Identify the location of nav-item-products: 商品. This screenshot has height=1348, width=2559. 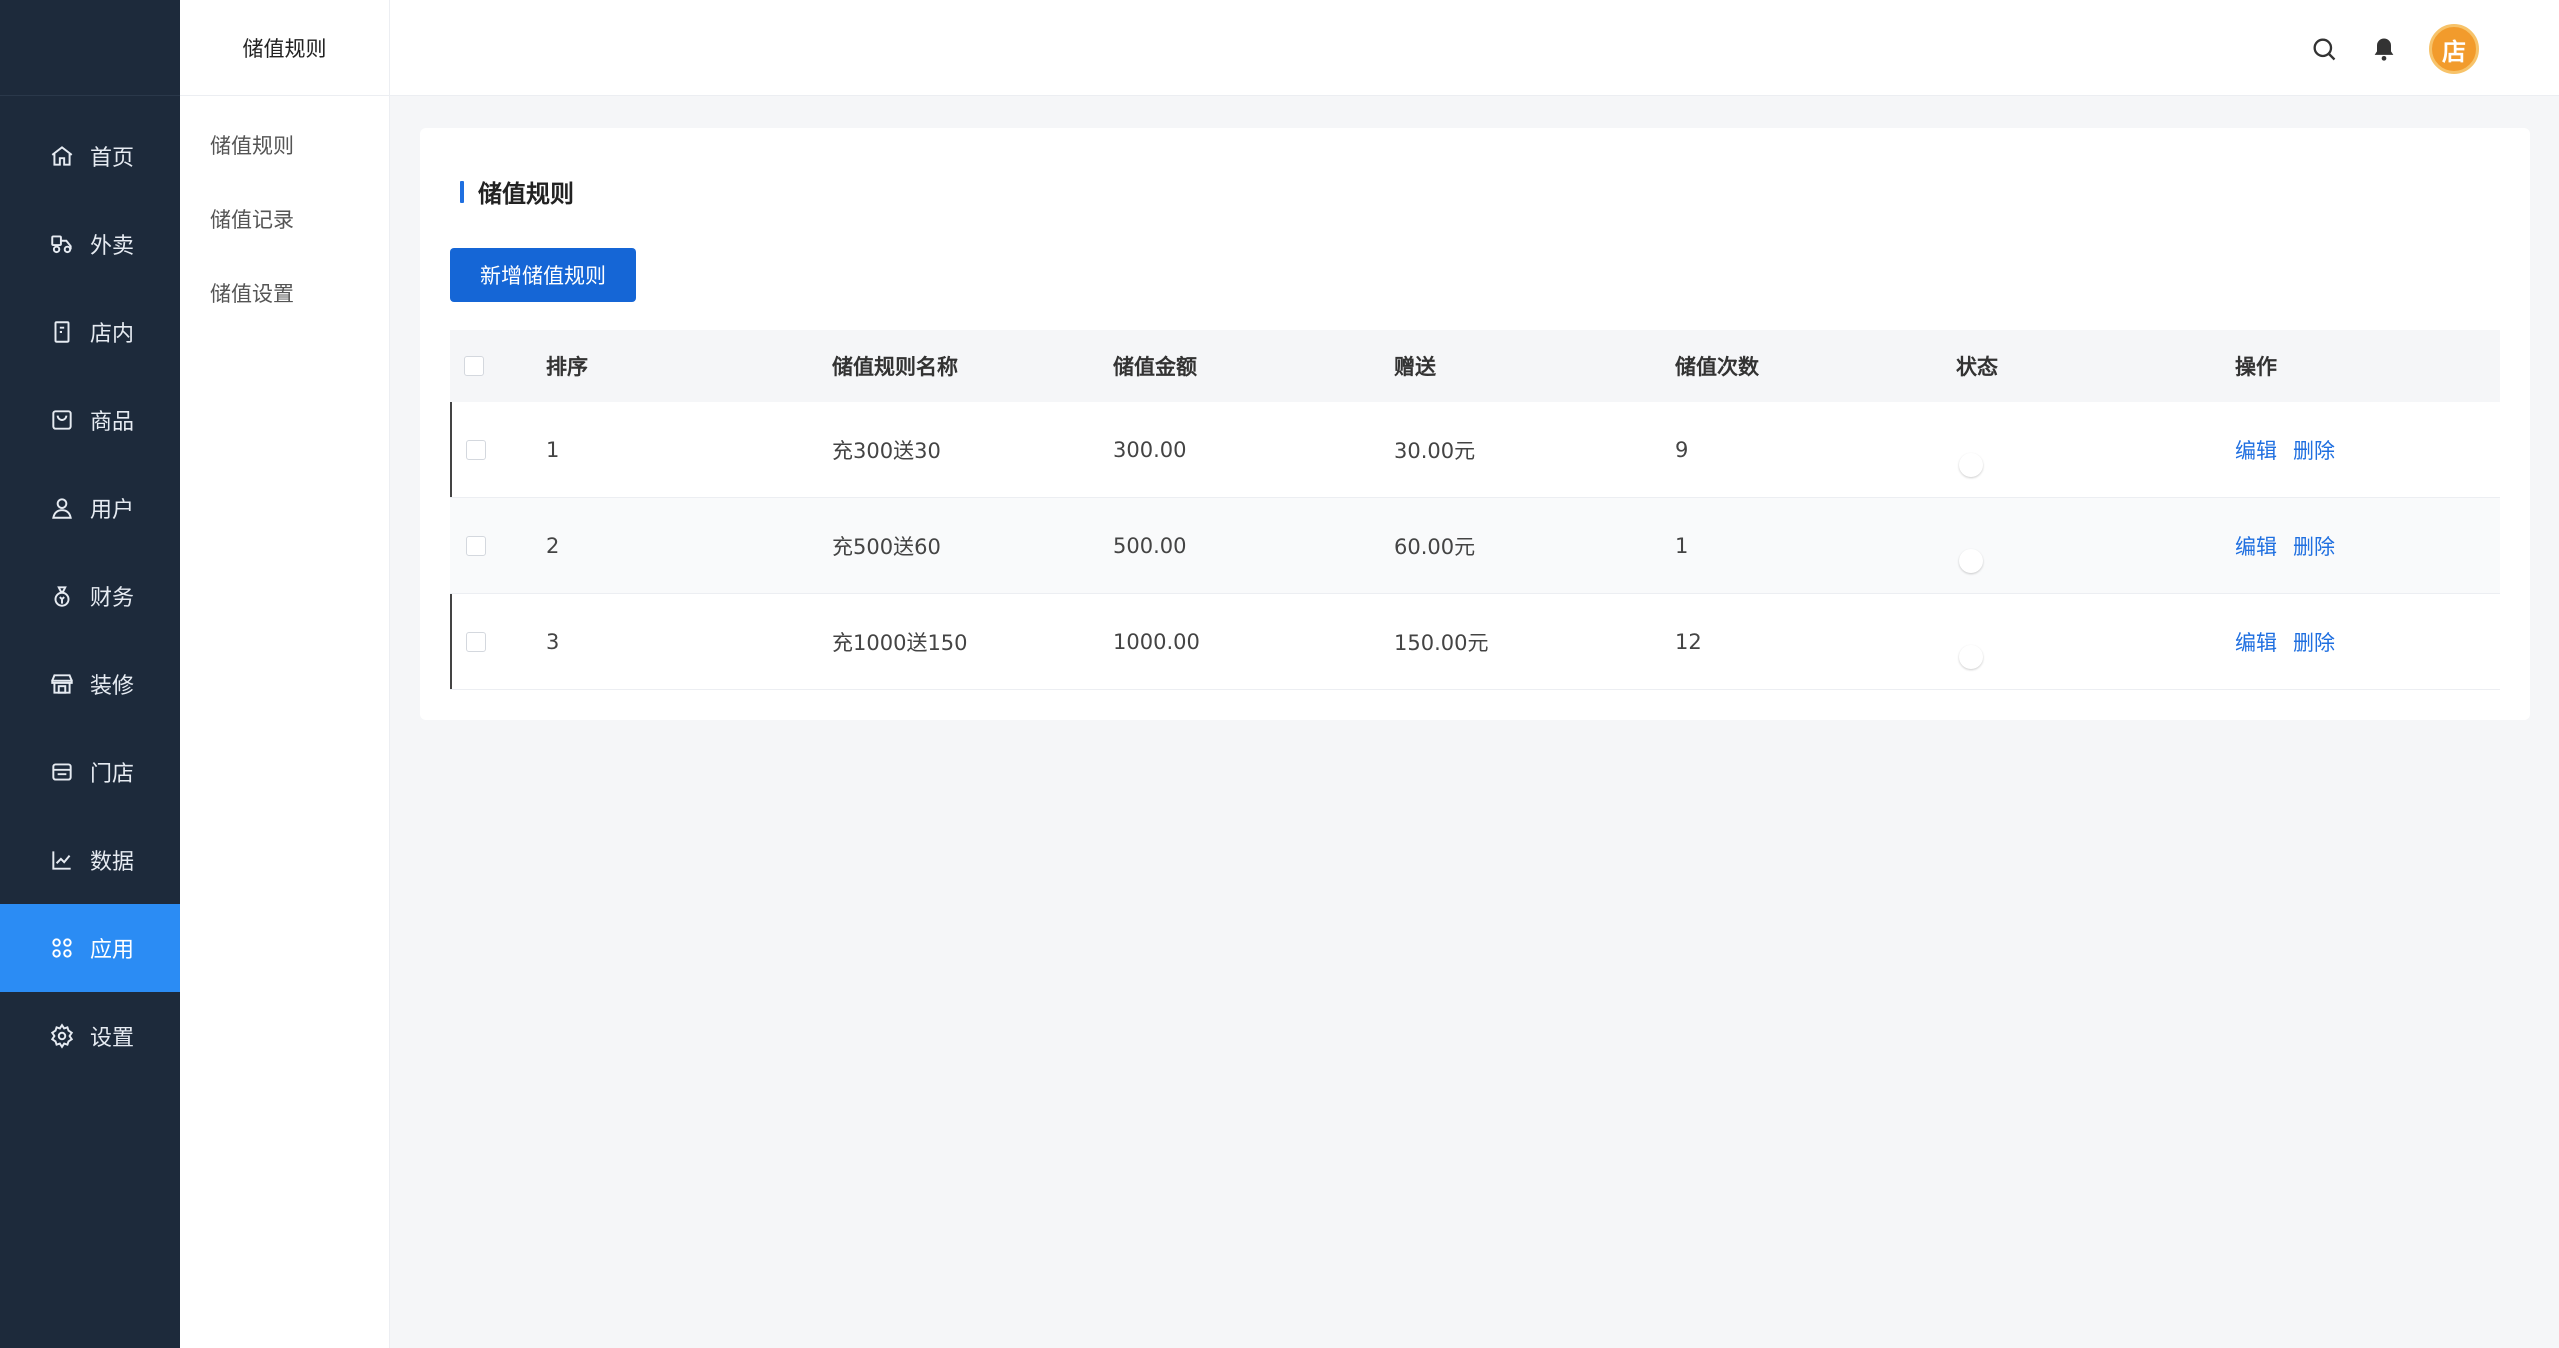
(90, 420).